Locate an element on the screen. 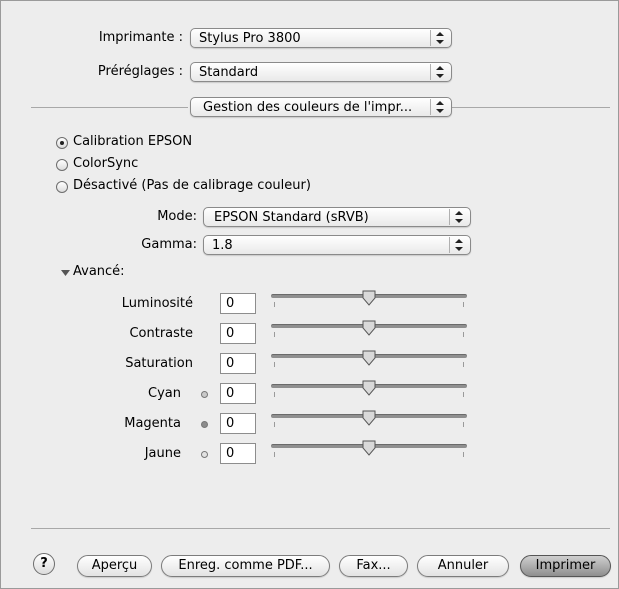 Image resolution: width=619 pixels, height=589 pixels. adjustment-label: Contraste is located at coordinates (161, 333).